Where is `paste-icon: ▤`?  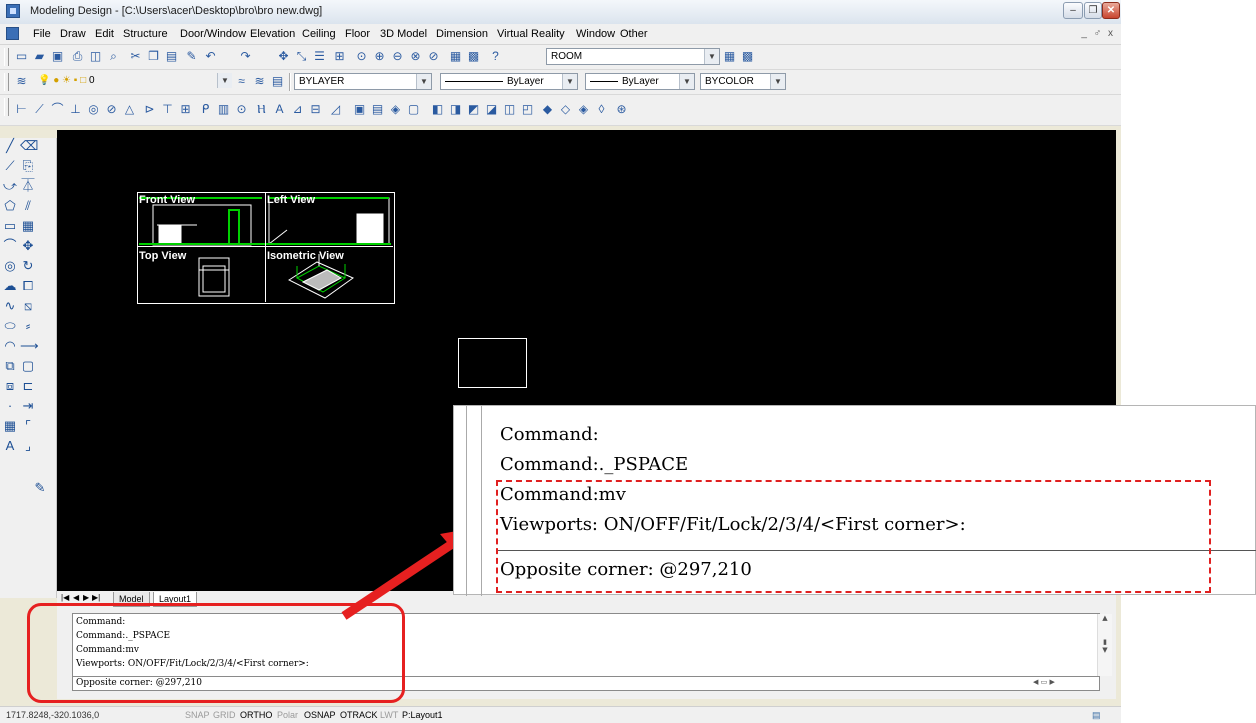
paste-icon: ▤ is located at coordinates (171, 56).